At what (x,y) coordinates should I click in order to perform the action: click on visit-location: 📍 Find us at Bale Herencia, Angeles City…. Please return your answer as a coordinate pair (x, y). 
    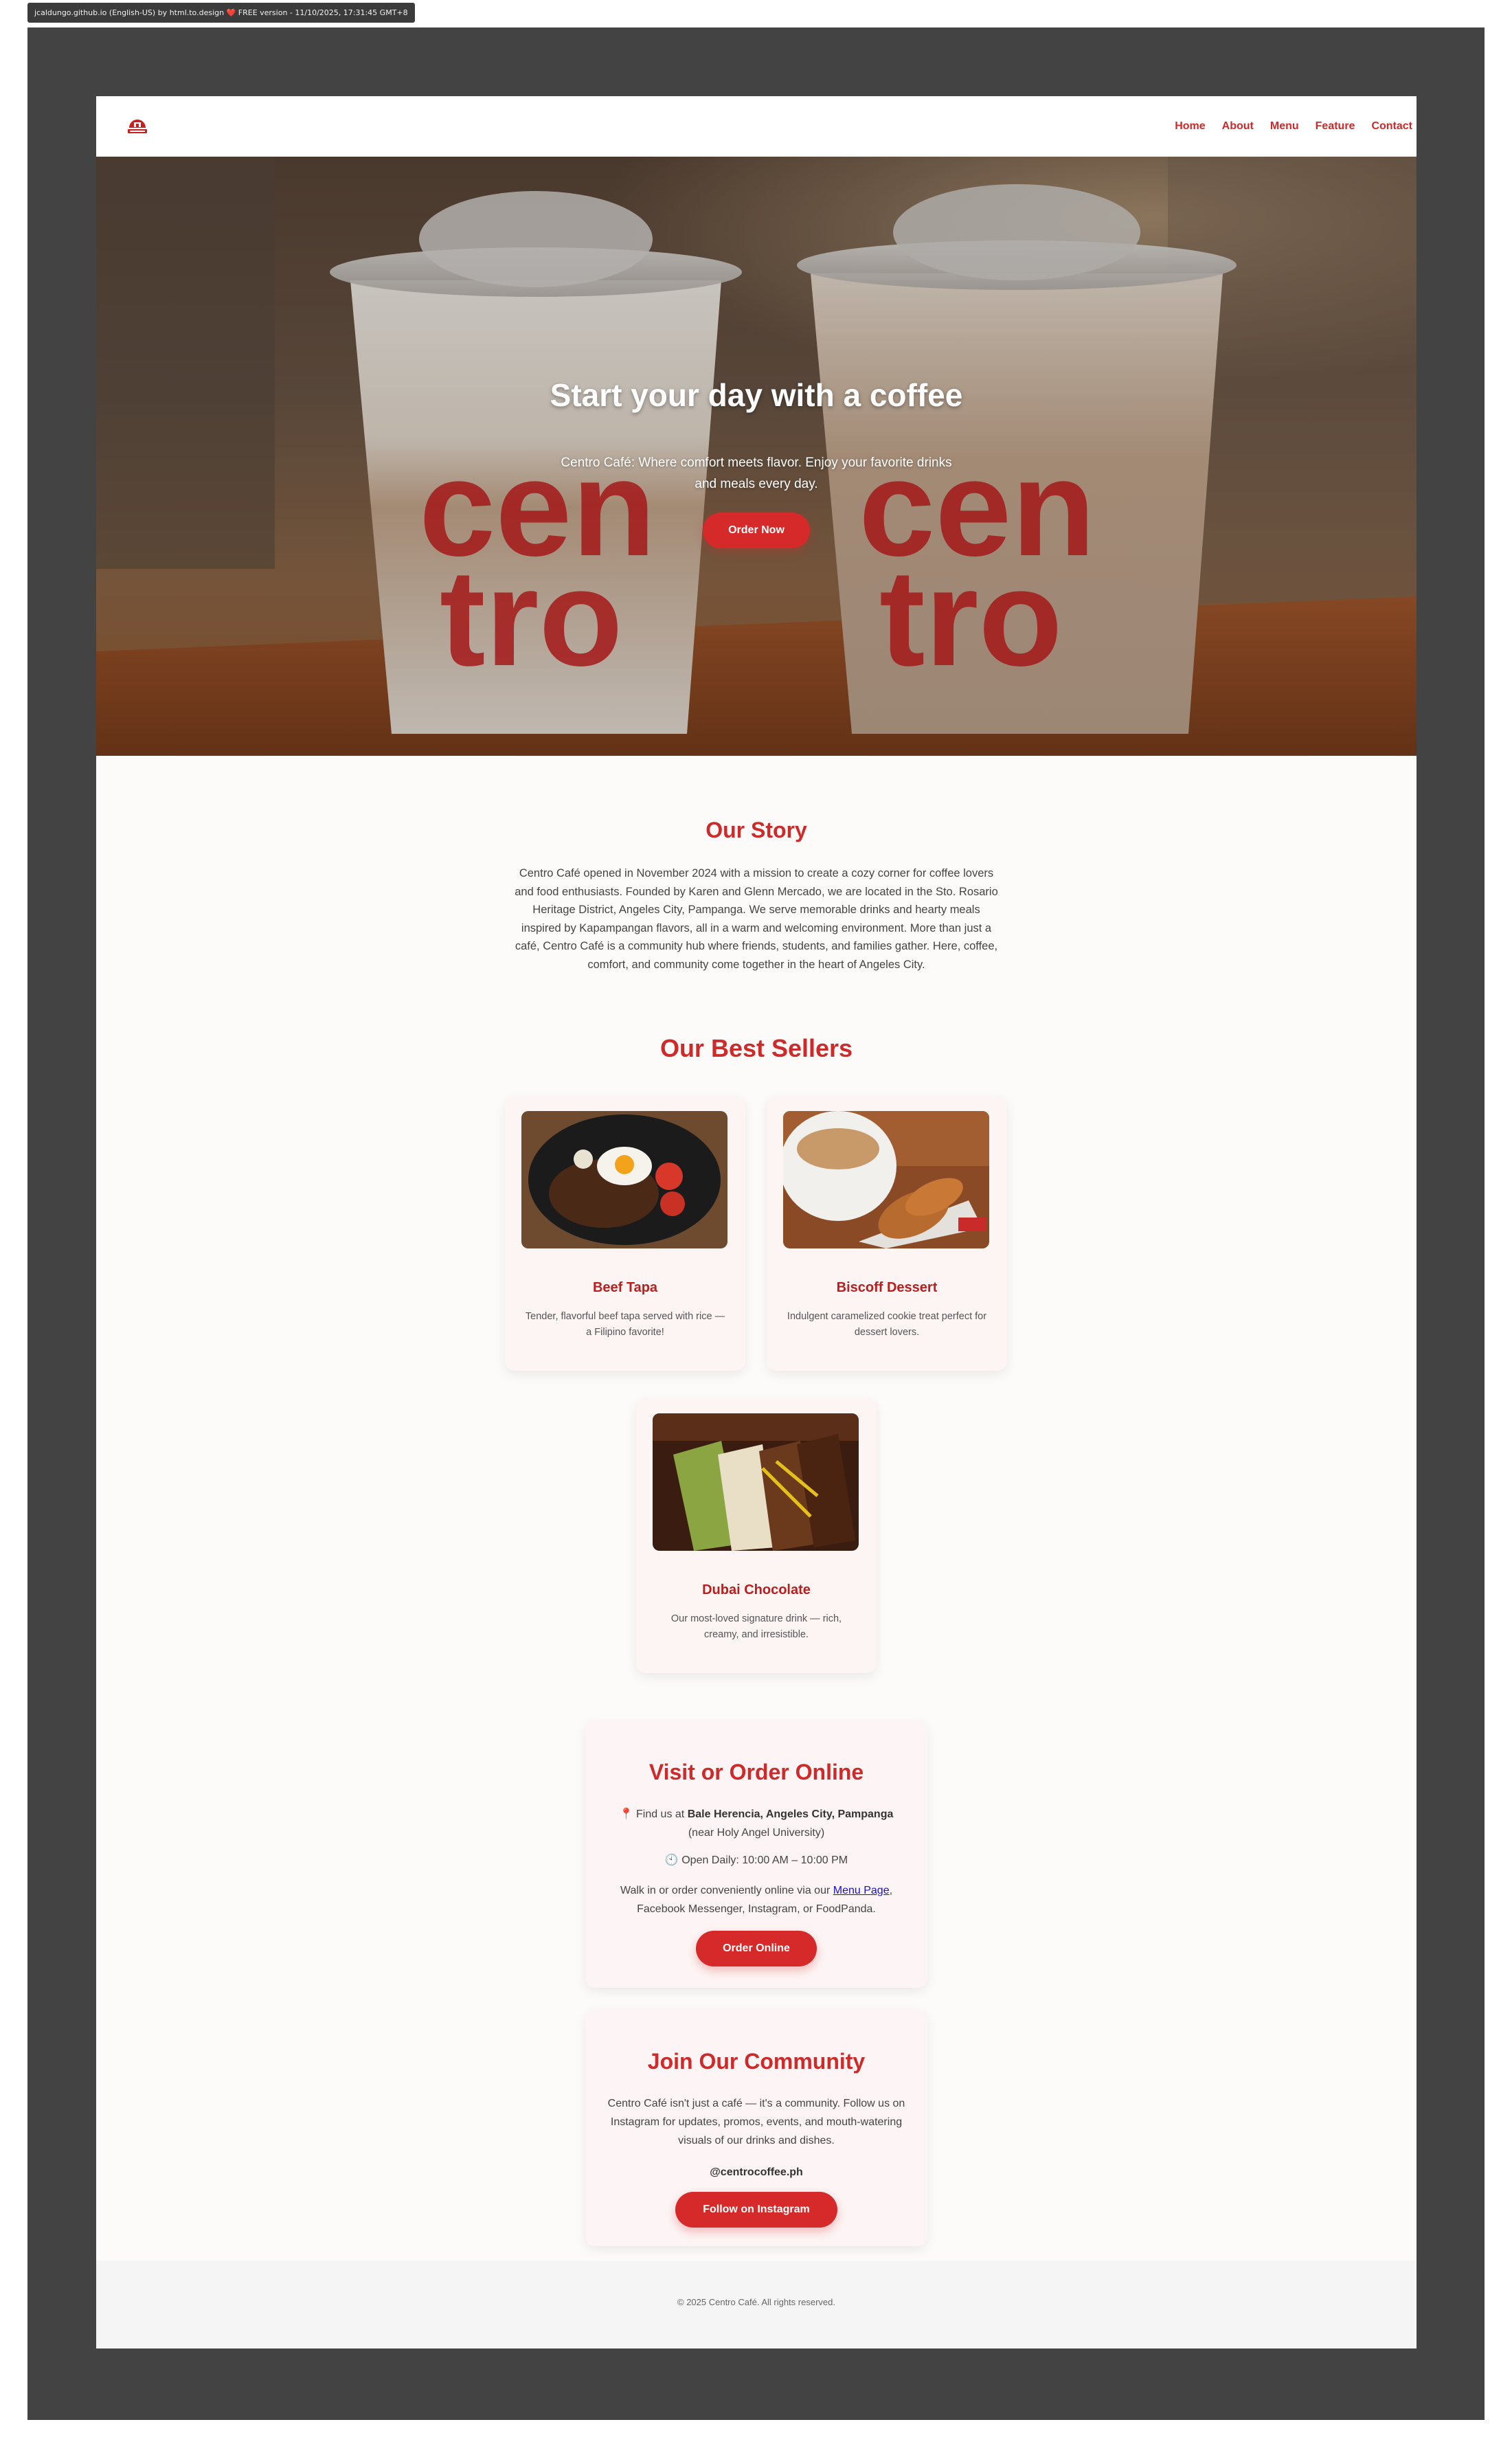
    Looking at the image, I should click on (757, 1824).